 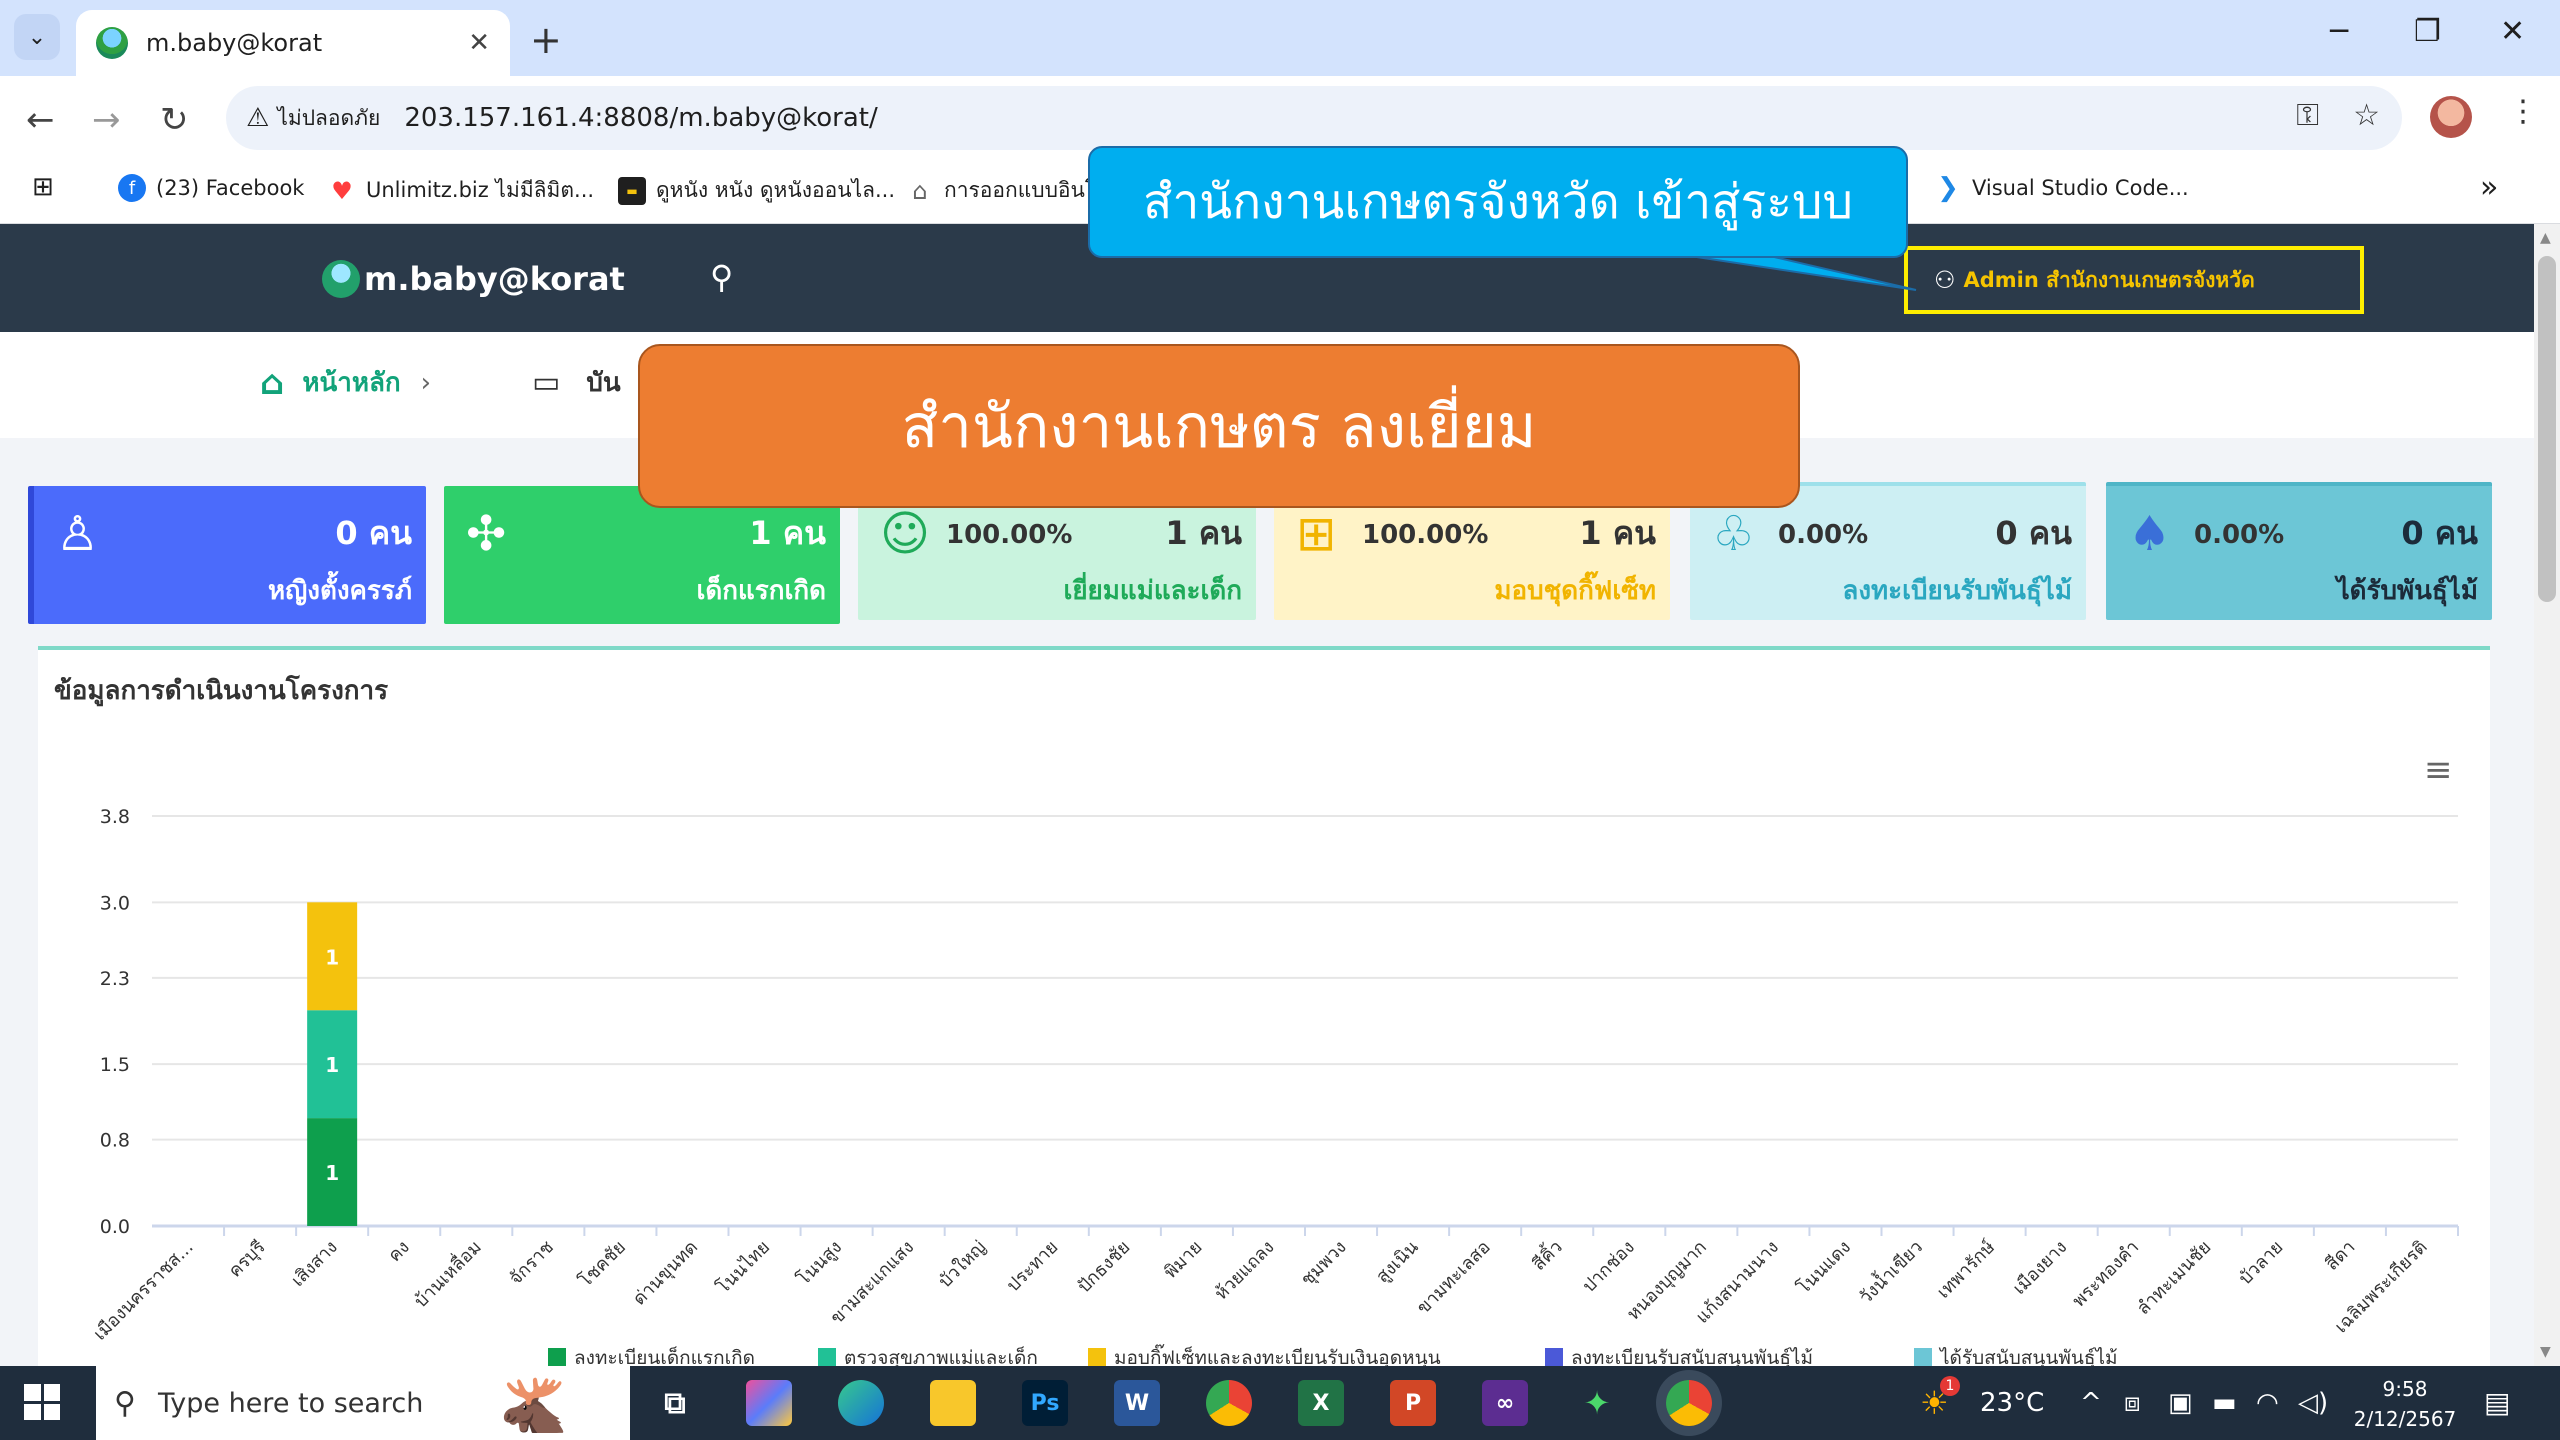 What do you see at coordinates (534, 1405) in the screenshot?
I see `moose-decoration-icon: 🫎` at bounding box center [534, 1405].